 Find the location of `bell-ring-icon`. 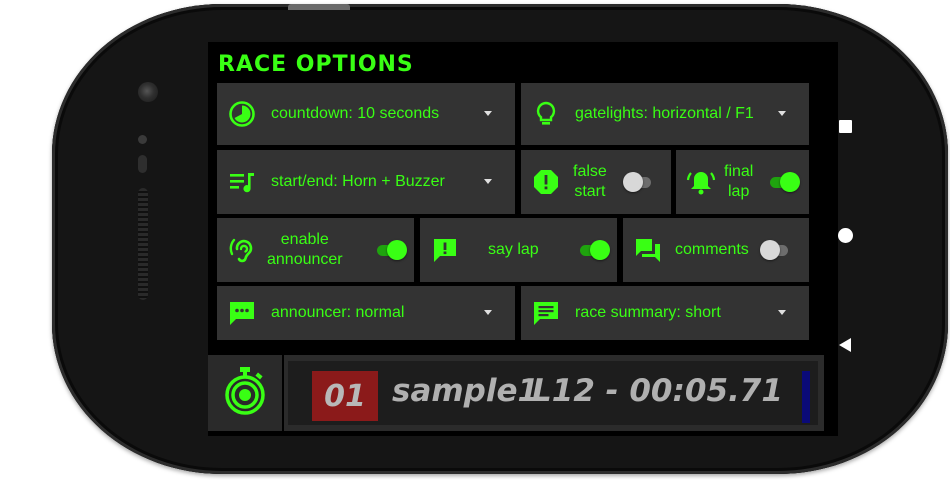

bell-ring-icon is located at coordinates (701, 182).